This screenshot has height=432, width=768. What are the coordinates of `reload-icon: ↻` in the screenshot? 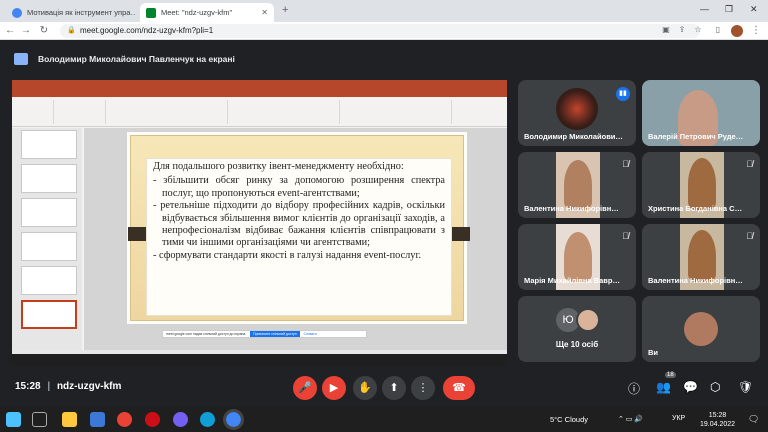 It's located at (44, 30).